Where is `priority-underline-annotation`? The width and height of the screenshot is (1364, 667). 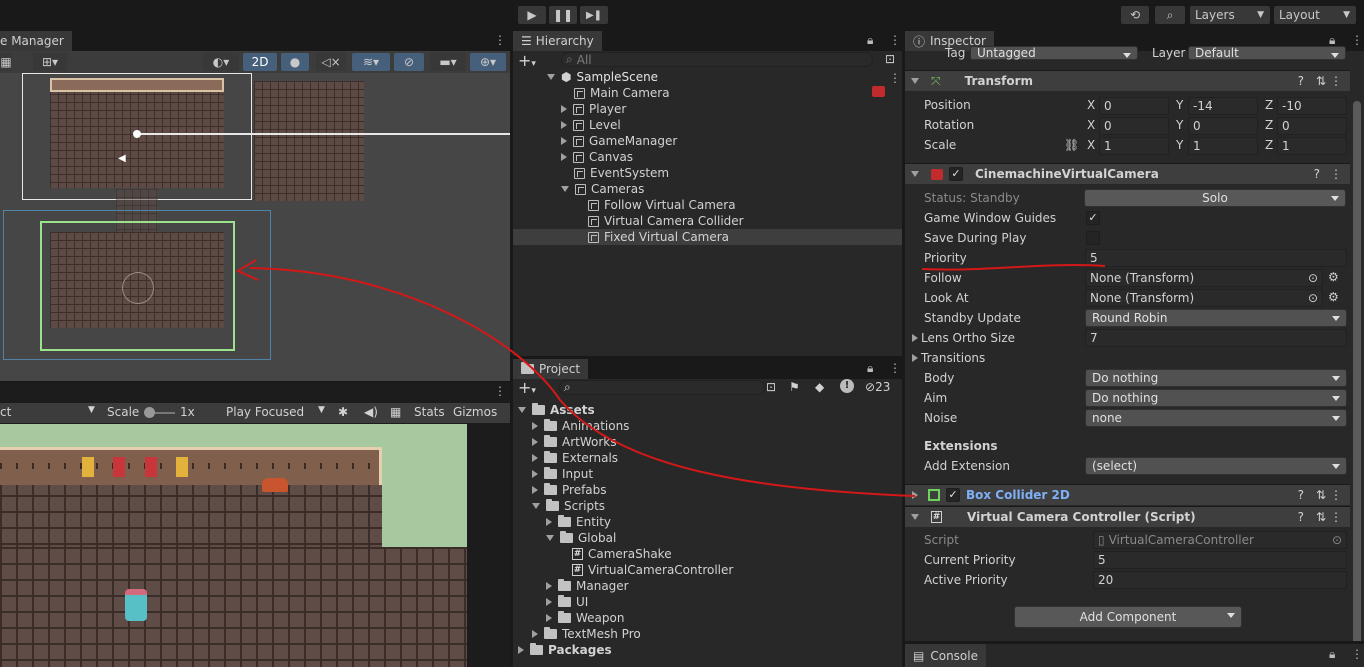 priority-underline-annotation is located at coordinates (1013, 267).